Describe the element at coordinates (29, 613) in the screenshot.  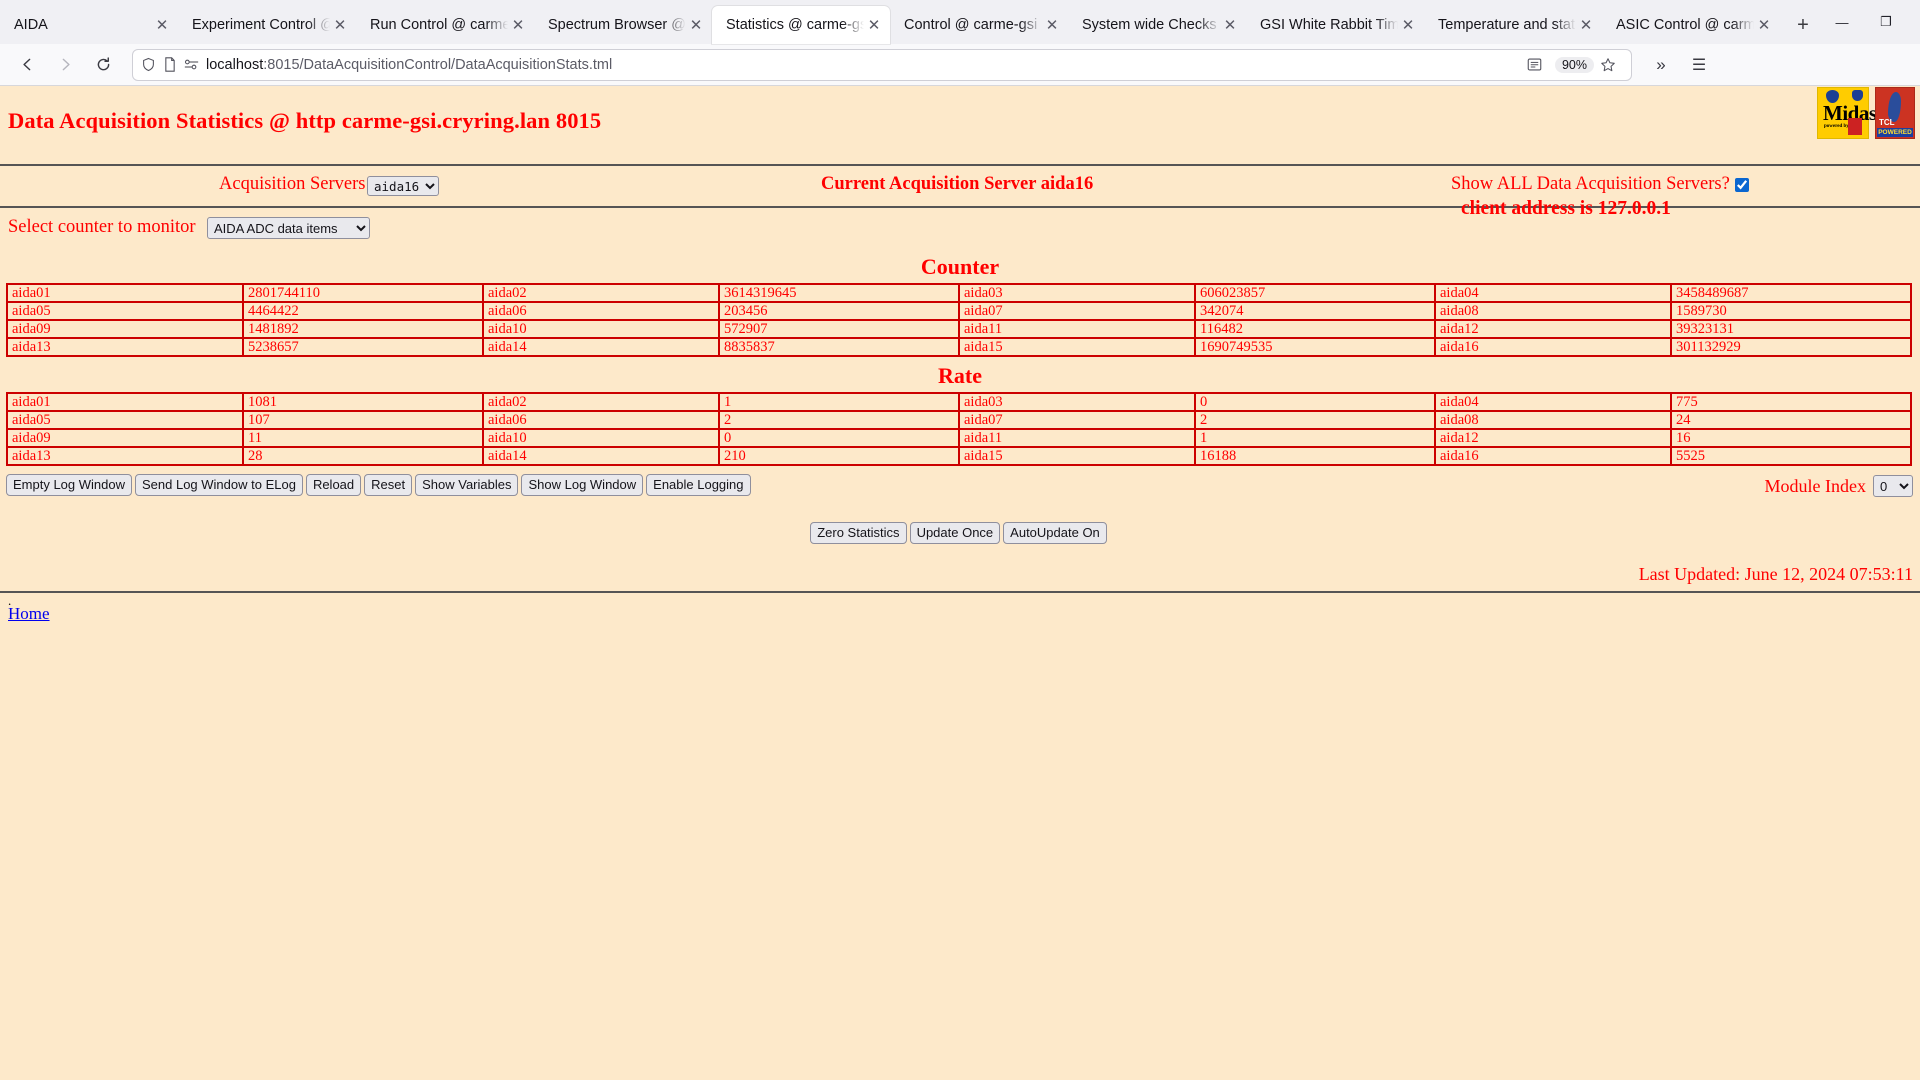
I see `home-link: Home` at that location.